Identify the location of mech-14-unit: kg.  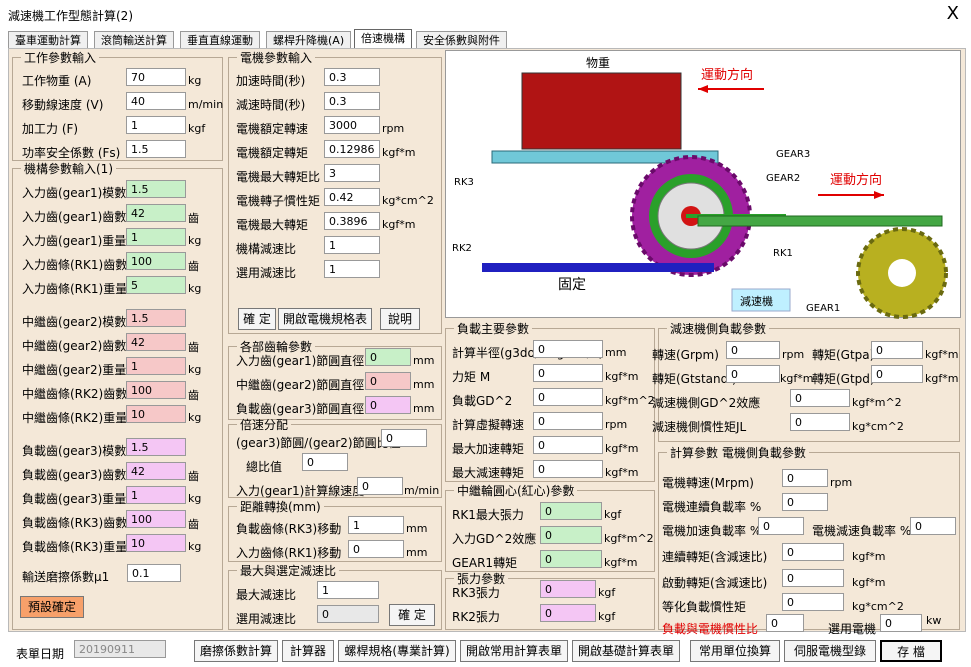
(195, 546).